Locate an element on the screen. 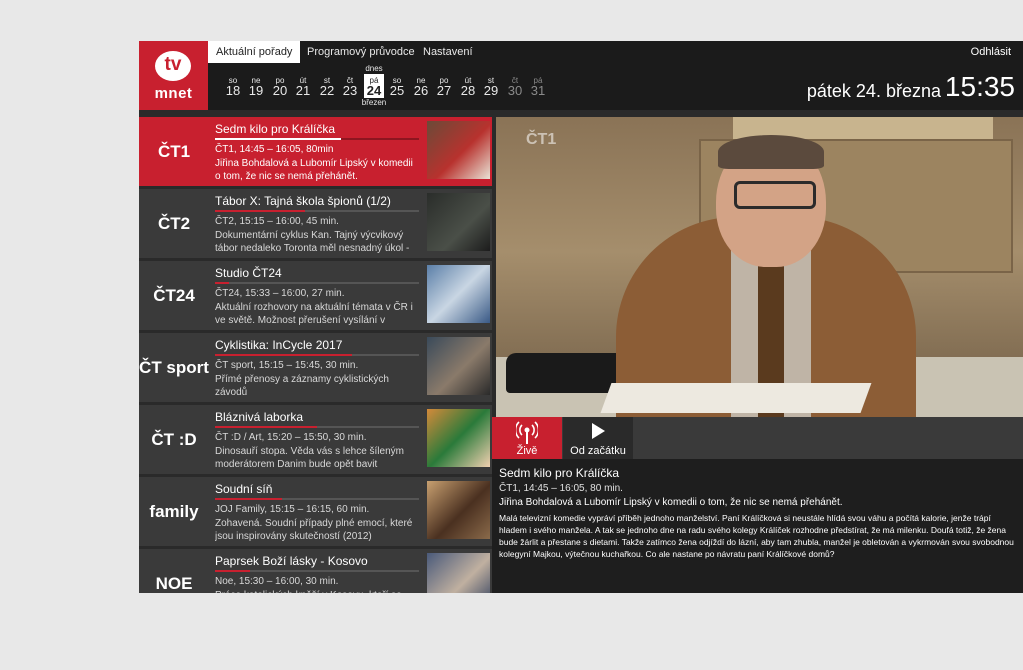 This screenshot has height=670, width=1023. day-number: 19 is located at coordinates (256, 90).